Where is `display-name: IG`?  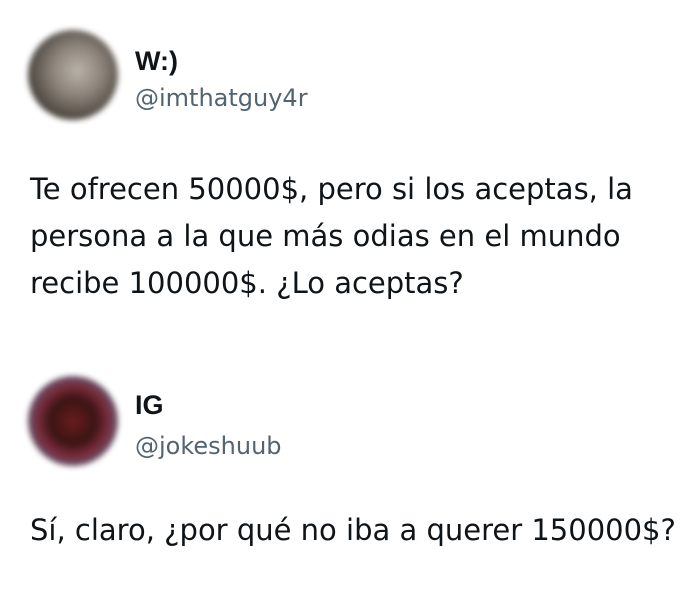 display-name: IG is located at coordinates (149, 405).